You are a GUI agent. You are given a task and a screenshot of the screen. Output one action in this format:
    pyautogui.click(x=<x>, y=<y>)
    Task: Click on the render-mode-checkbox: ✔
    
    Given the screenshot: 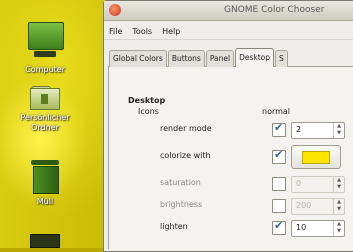 What is the action you would take?
    pyautogui.click(x=279, y=129)
    